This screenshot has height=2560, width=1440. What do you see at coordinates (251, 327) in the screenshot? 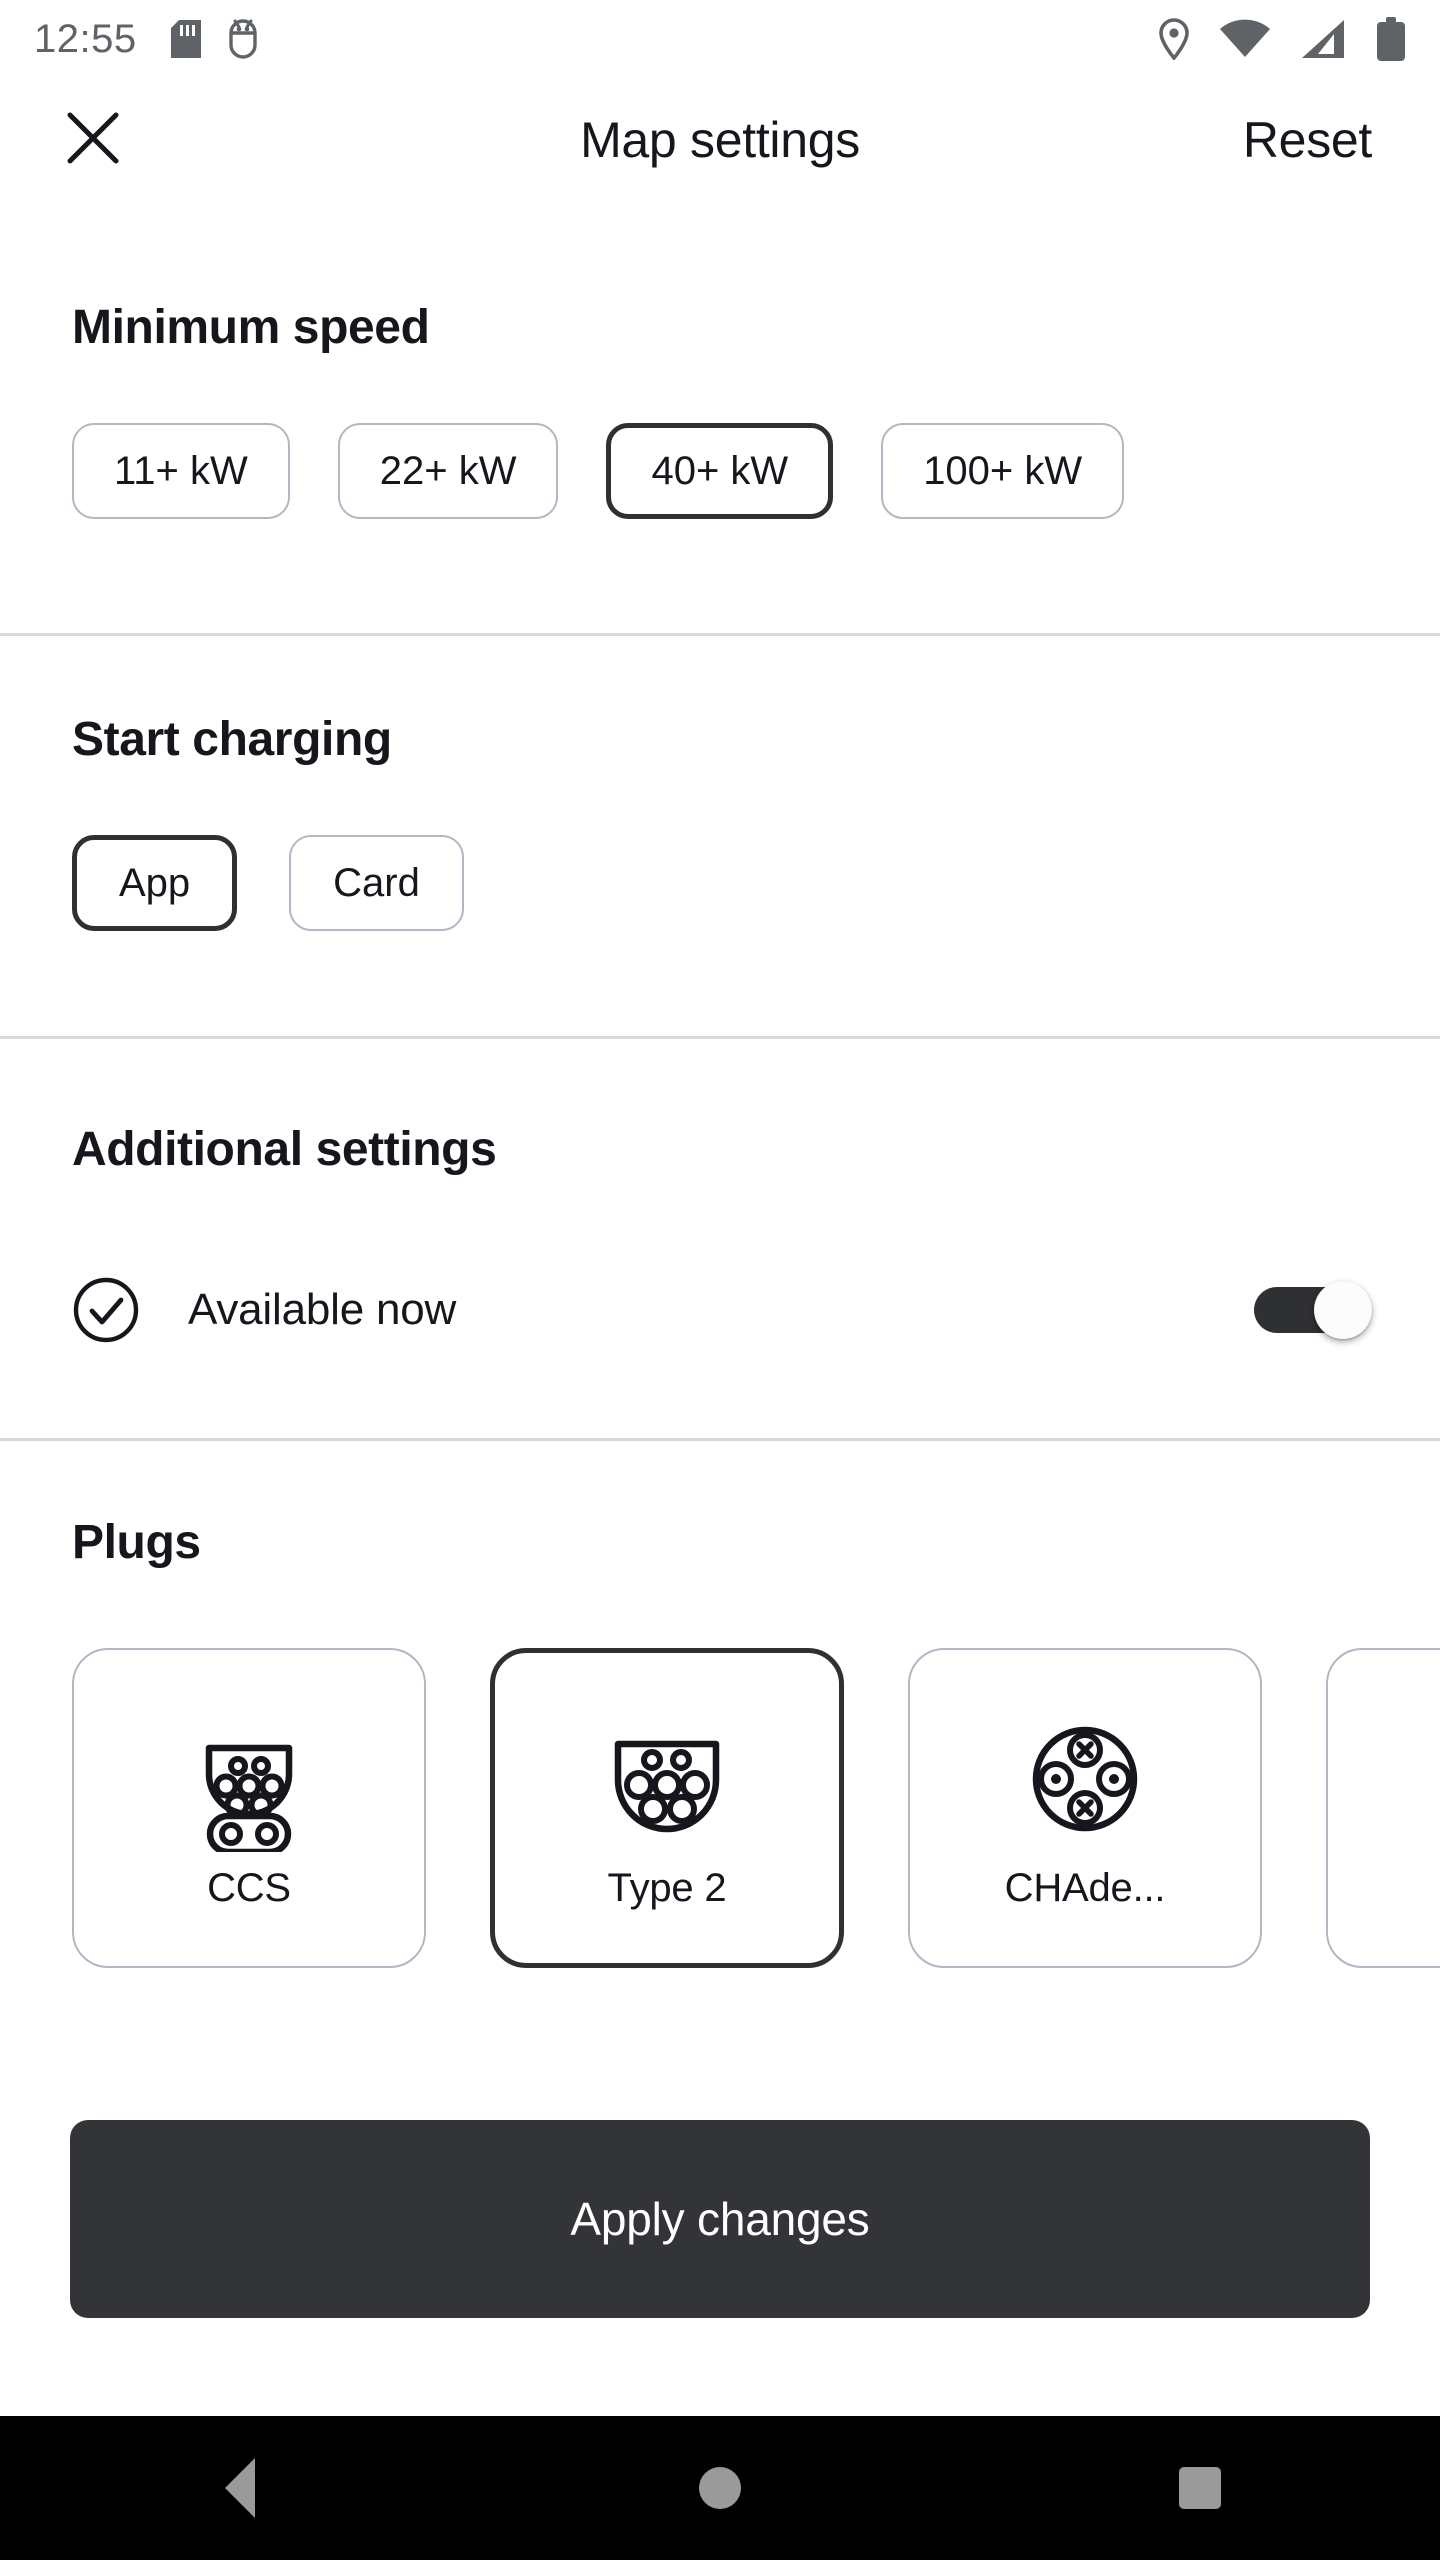
I see `minimum-speed-title: Minimum speed` at bounding box center [251, 327].